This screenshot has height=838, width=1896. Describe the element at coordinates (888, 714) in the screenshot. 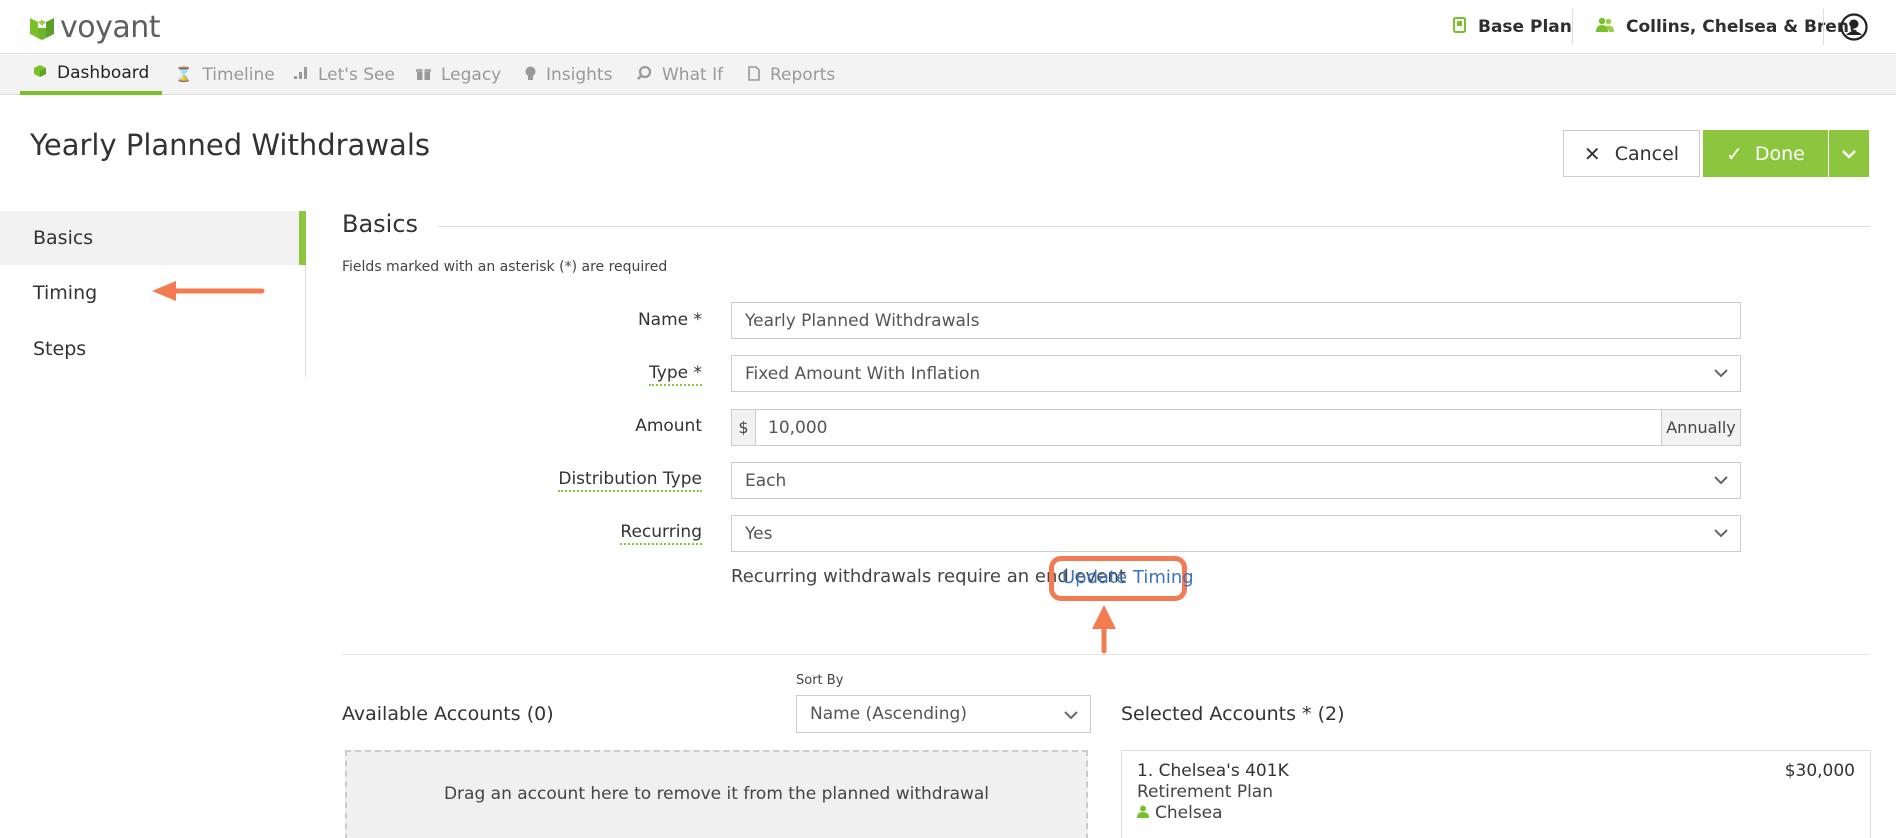

I see `sort-by-value: Name (Ascending)` at that location.